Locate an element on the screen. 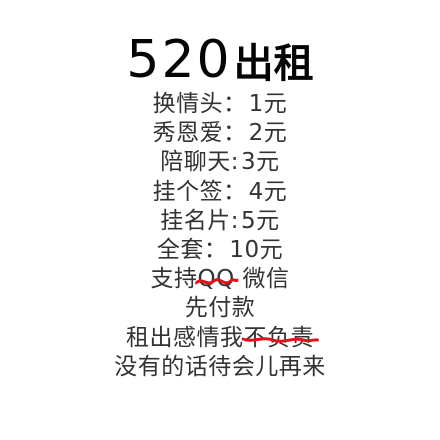  price-line-swap-avatar: 换情头：1元 is located at coordinates (220, 104).